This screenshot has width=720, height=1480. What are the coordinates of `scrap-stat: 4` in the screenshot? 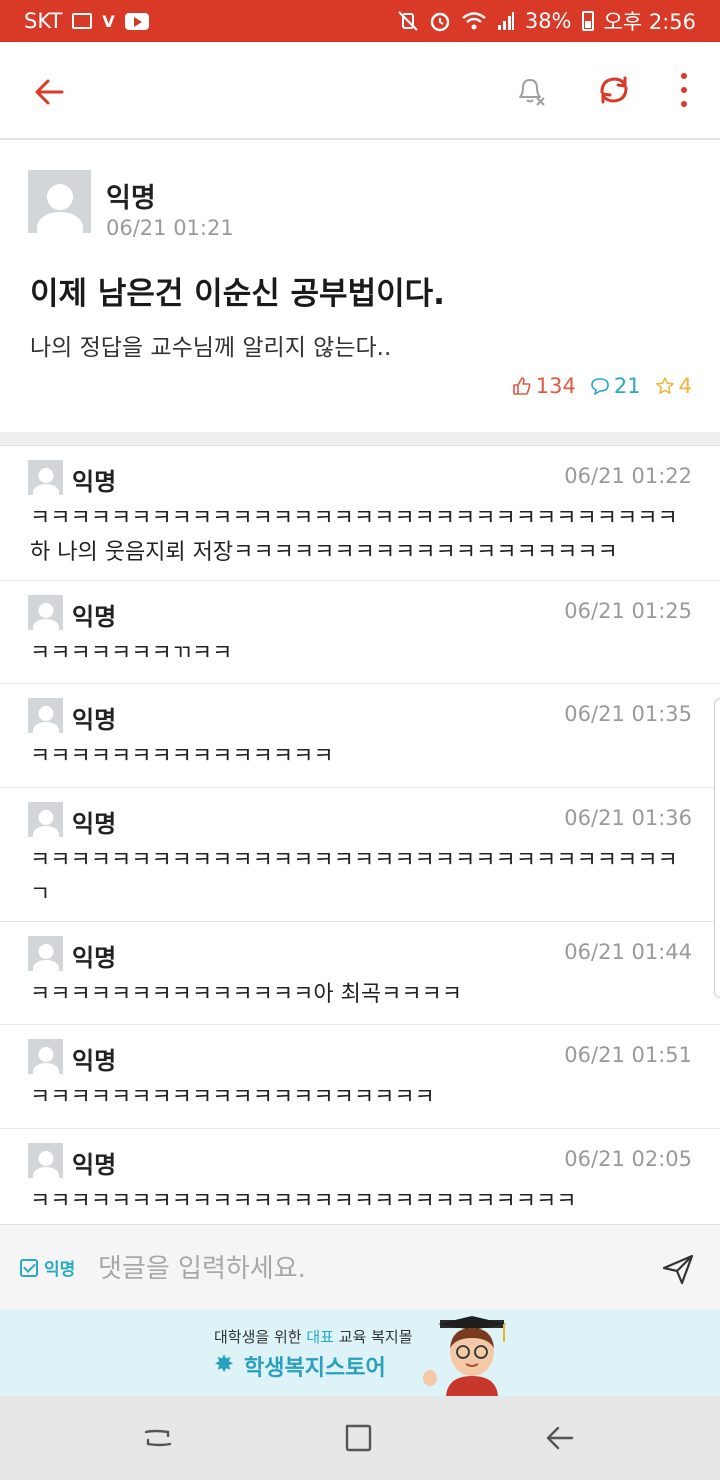 It's located at (673, 386).